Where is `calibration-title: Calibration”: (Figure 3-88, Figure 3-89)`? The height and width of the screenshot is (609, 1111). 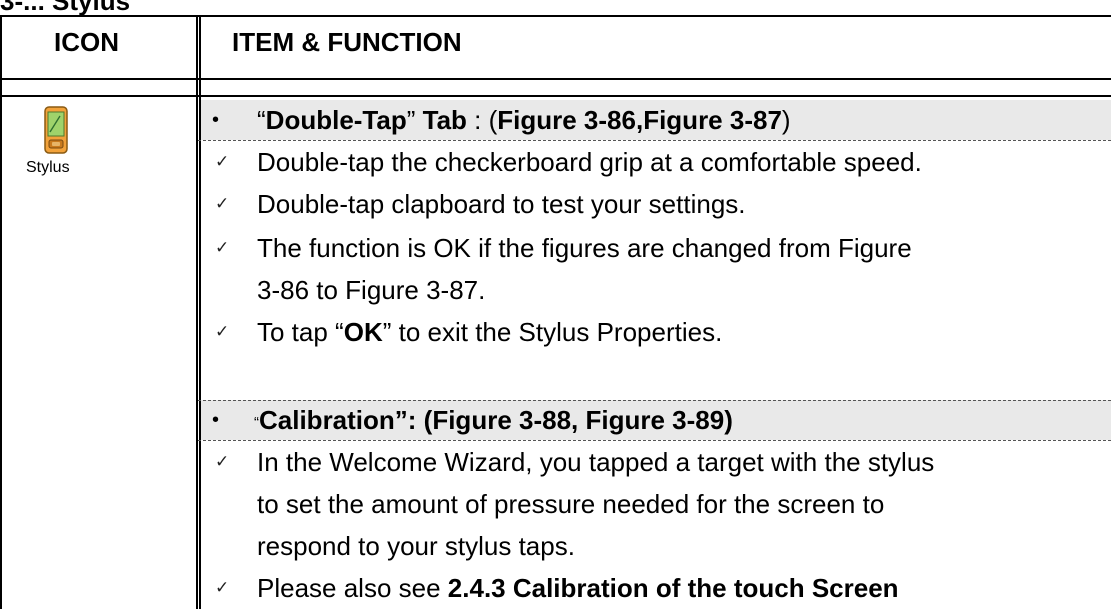
calibration-title: Calibration”: (Figure 3-88, Figure 3-89) is located at coordinates (496, 420).